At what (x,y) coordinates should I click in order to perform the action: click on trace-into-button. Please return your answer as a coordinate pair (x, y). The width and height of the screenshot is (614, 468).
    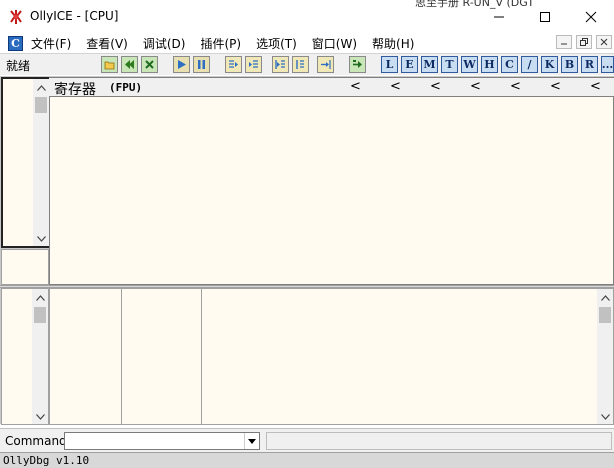
    Looking at the image, I should click on (280, 64).